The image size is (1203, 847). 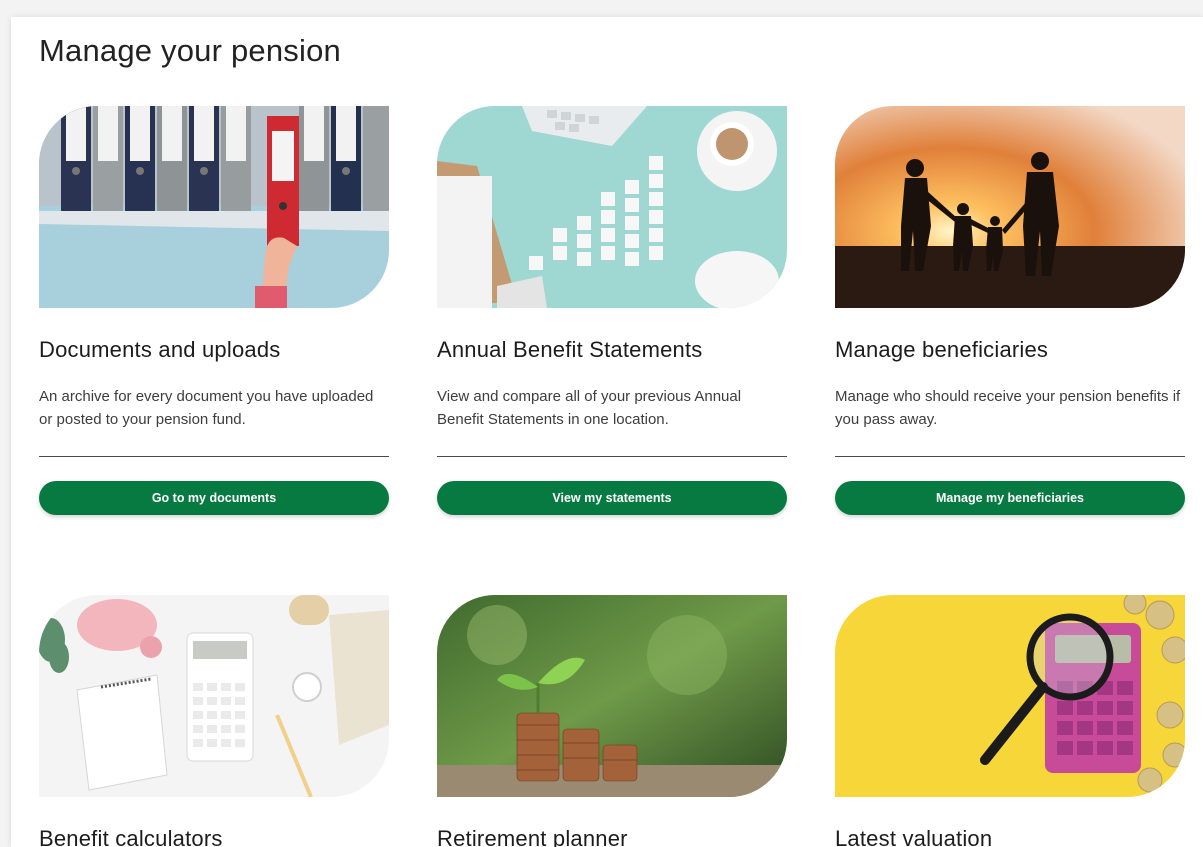 What do you see at coordinates (612, 498) in the screenshot?
I see `view-statements-button: View my statements` at bounding box center [612, 498].